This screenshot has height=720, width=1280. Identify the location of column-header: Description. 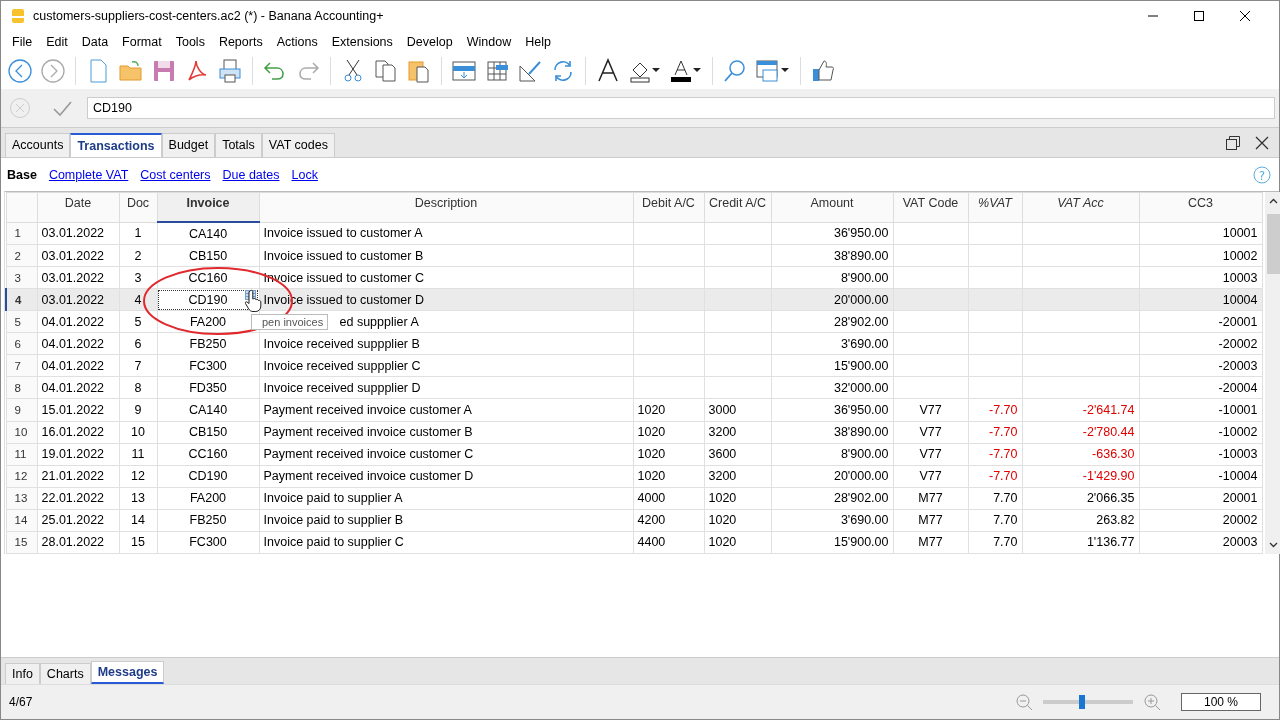
(446, 207).